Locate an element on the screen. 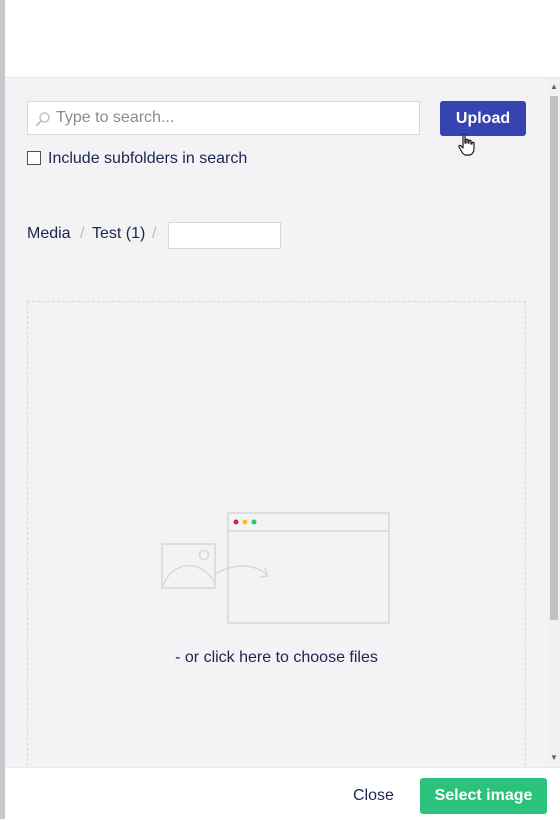 The height and width of the screenshot is (820, 560). search-input is located at coordinates (235, 118).